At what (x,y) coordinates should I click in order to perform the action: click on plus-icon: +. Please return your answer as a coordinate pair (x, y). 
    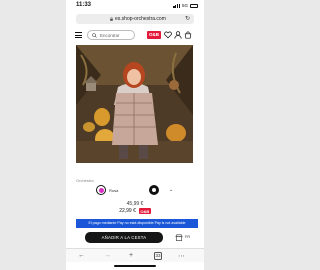
    Looking at the image, I should click on (131, 255).